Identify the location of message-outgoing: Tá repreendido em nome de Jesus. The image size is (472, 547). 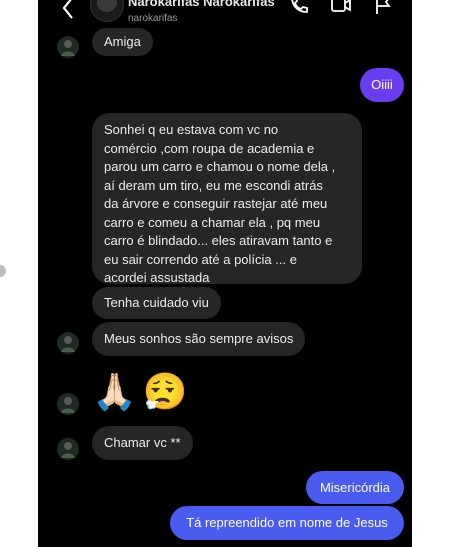
(287, 523).